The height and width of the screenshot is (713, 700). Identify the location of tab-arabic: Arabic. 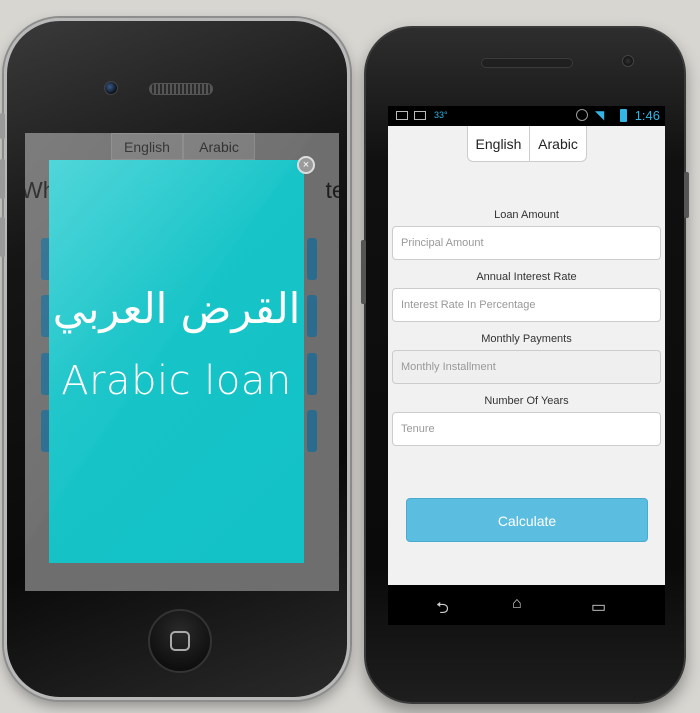
(558, 143).